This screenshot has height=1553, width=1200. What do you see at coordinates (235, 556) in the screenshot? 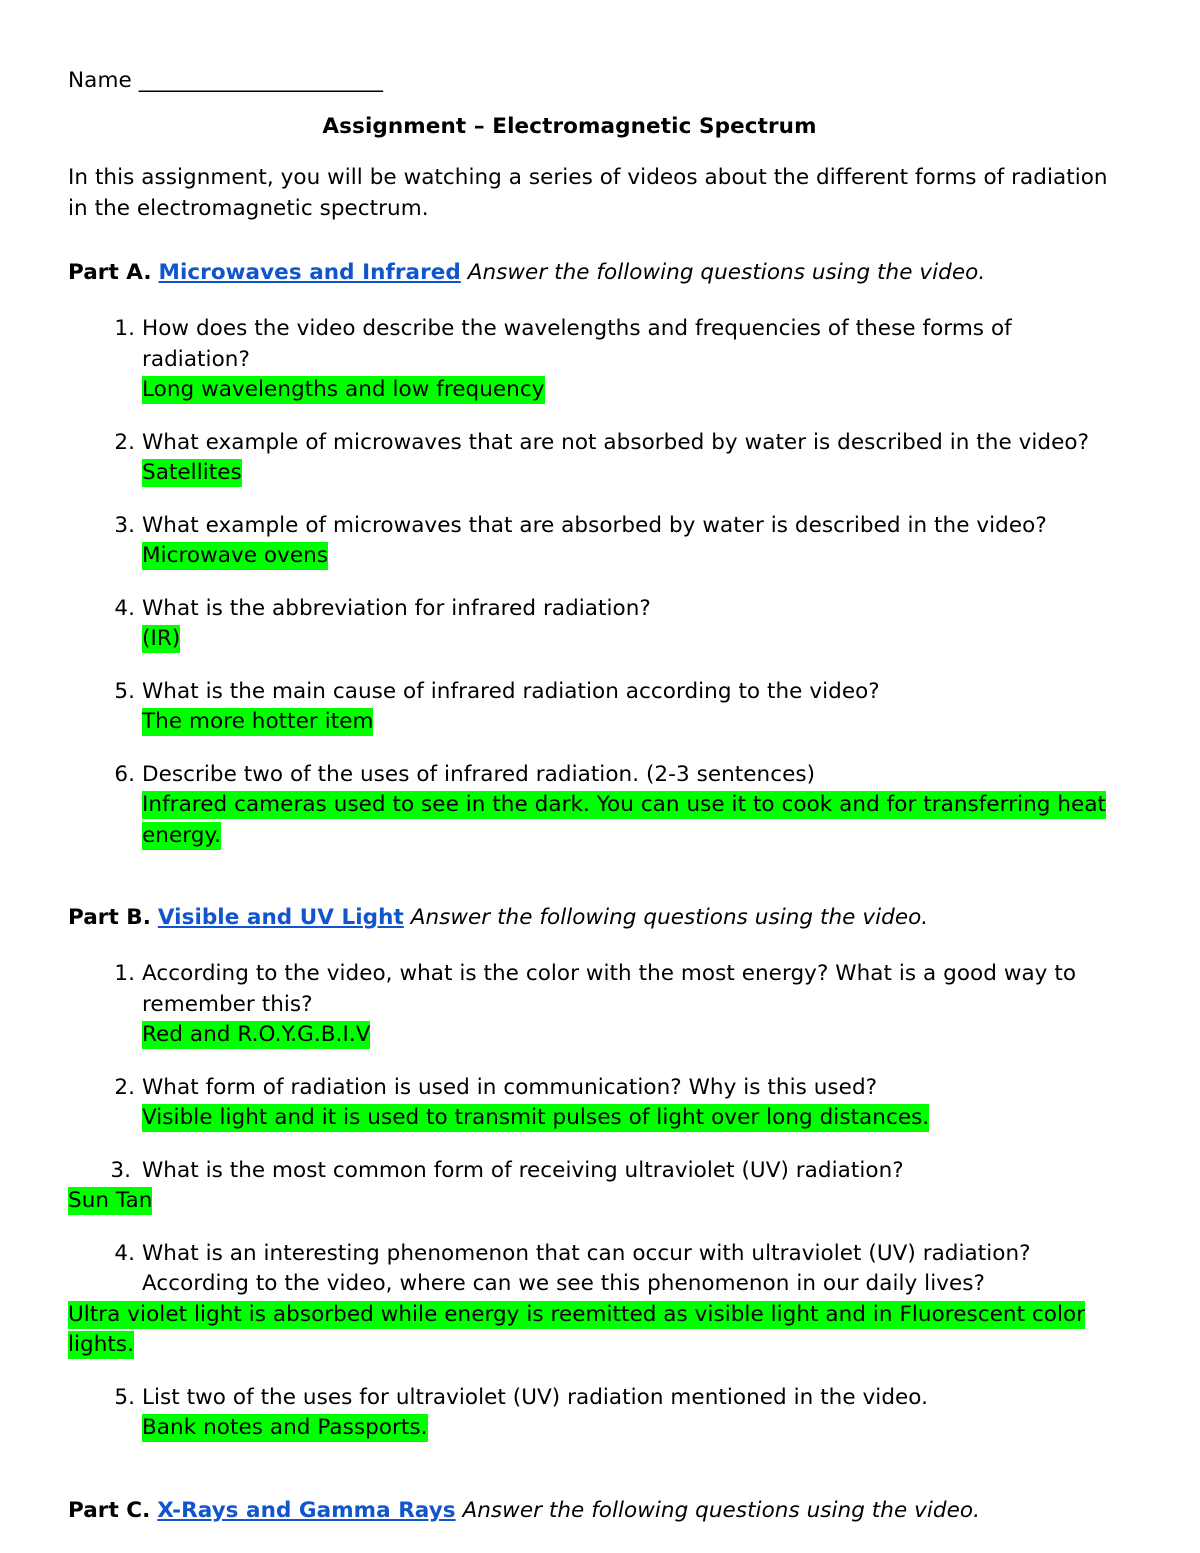
I see `answer-highlight: Microwave ovens` at bounding box center [235, 556].